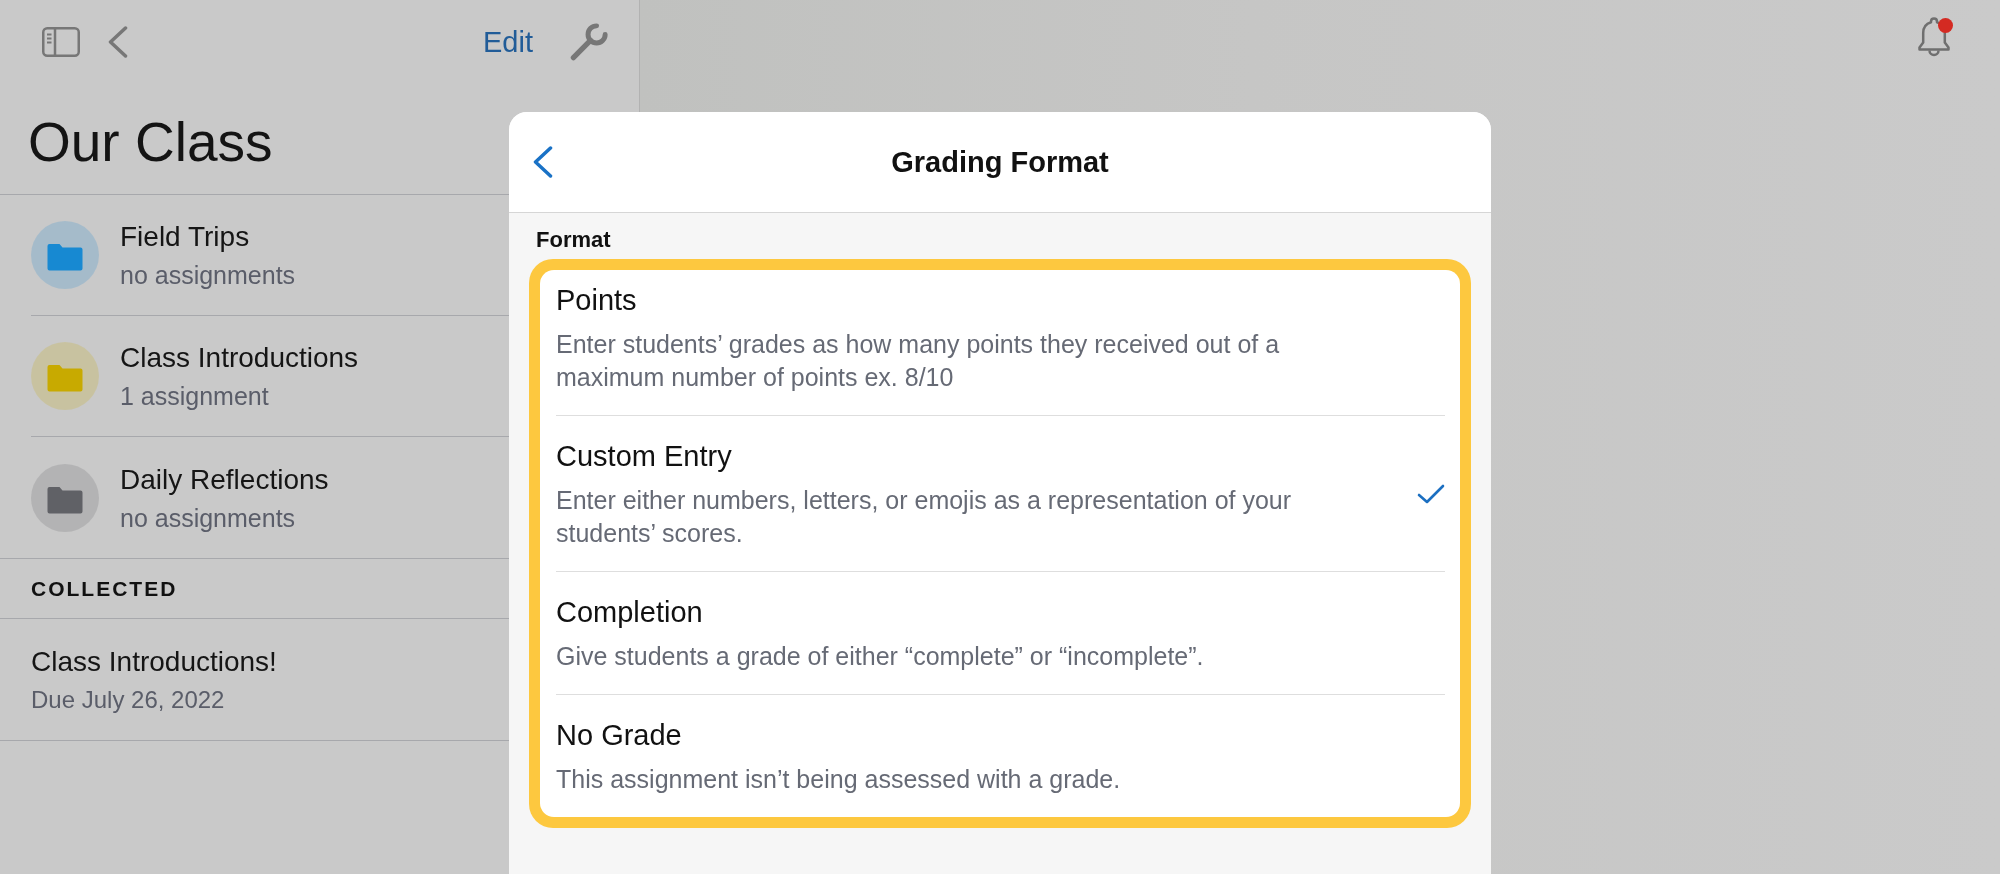 The width and height of the screenshot is (2000, 874). Describe the element at coordinates (589, 42) in the screenshot. I see `wrench-icon` at that location.